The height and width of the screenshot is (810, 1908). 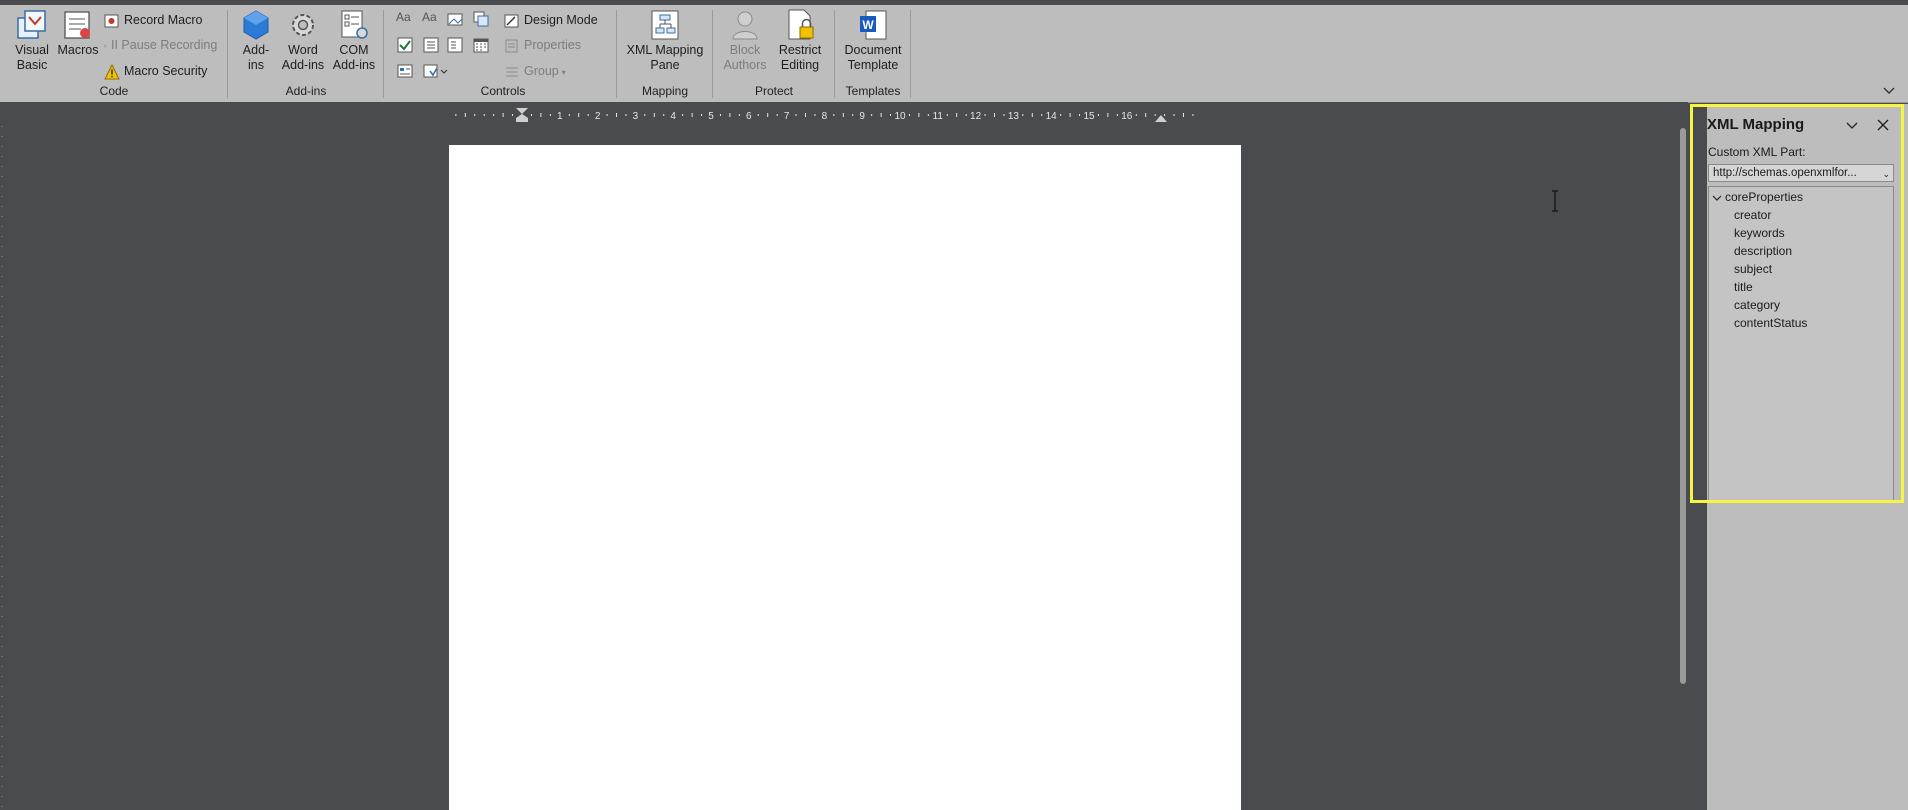 What do you see at coordinates (938, 116) in the screenshot?
I see `ruler-number: 11` at bounding box center [938, 116].